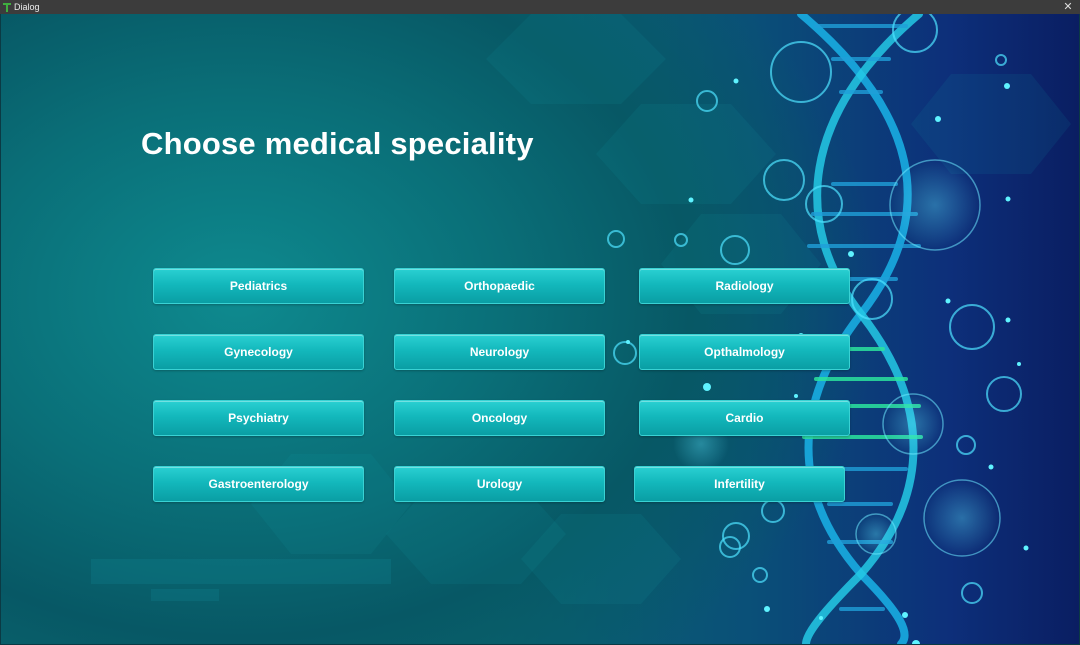 Image resolution: width=1080 pixels, height=645 pixels. I want to click on pediatrics-button: Pediatrics, so click(258, 286).